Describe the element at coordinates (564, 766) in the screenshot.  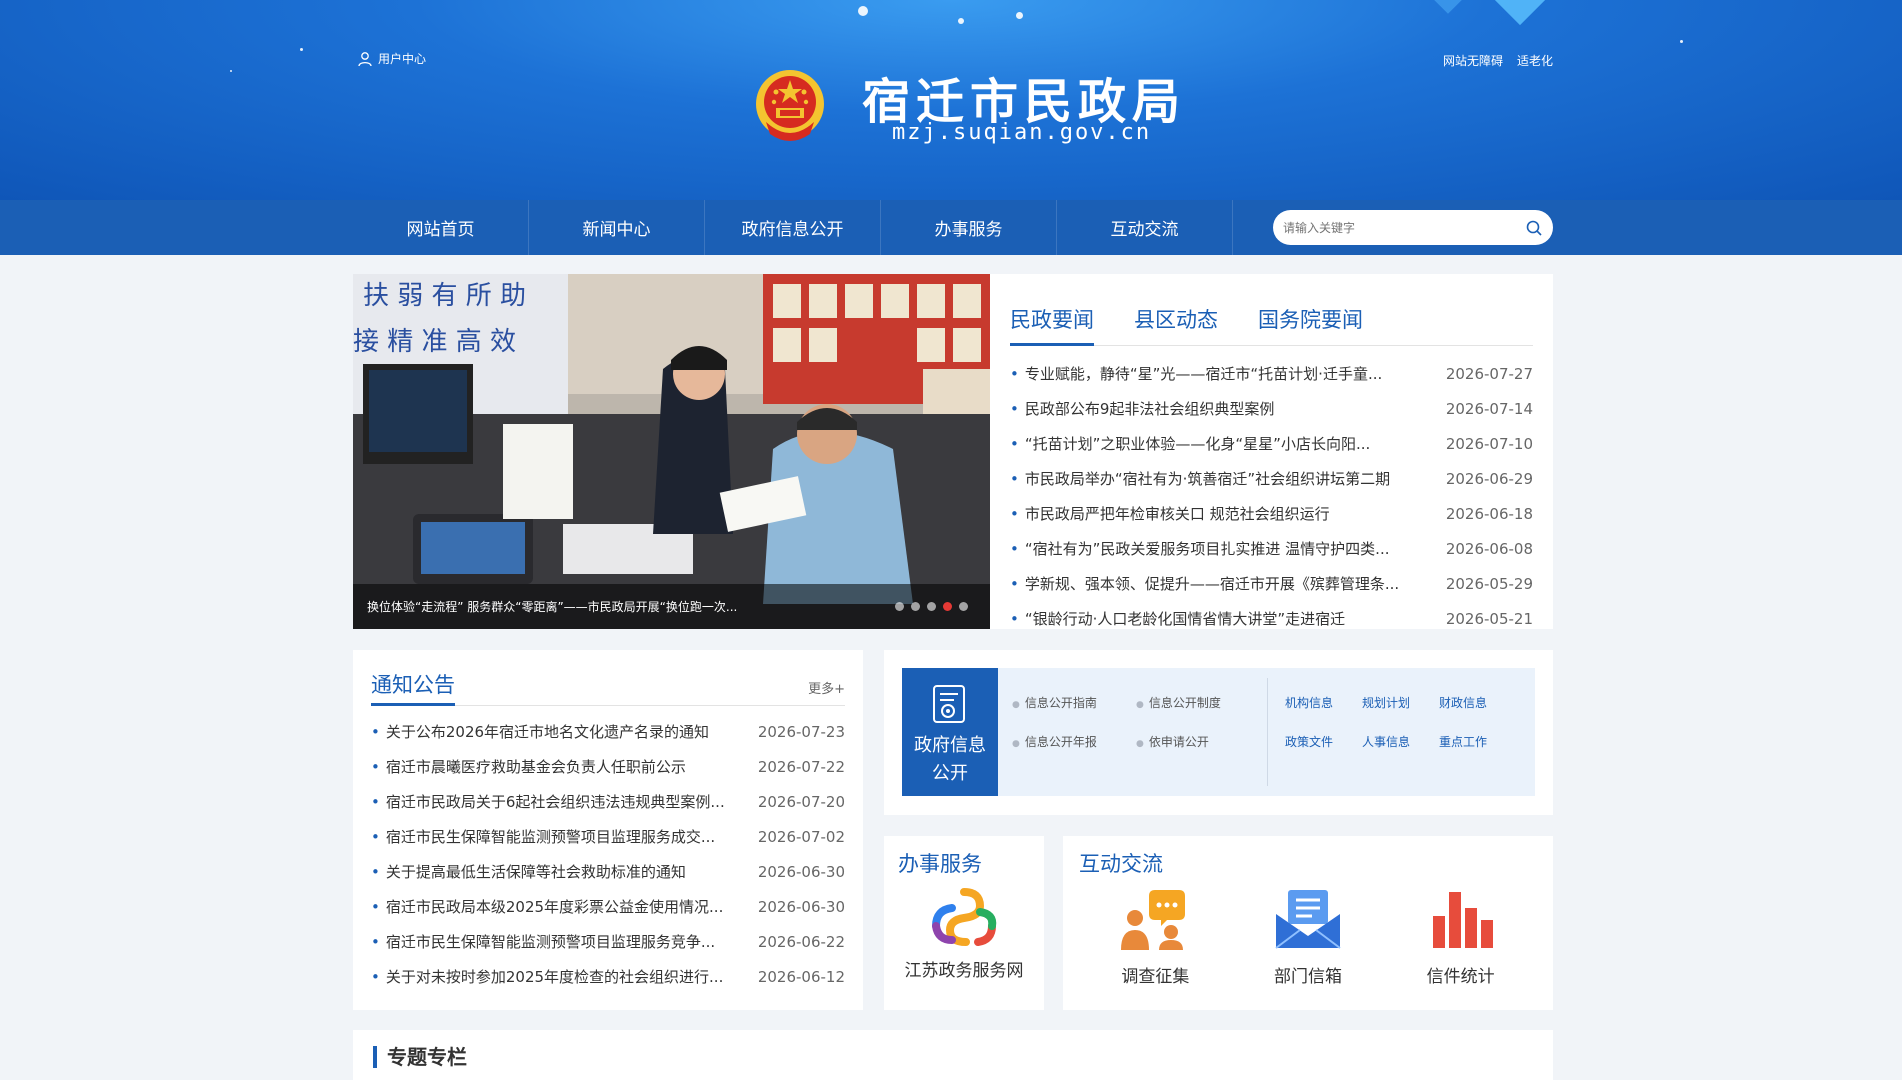
I see `list-item-title: 宿迁市晨曦医疗救助基金会负责人任职前公示` at that location.